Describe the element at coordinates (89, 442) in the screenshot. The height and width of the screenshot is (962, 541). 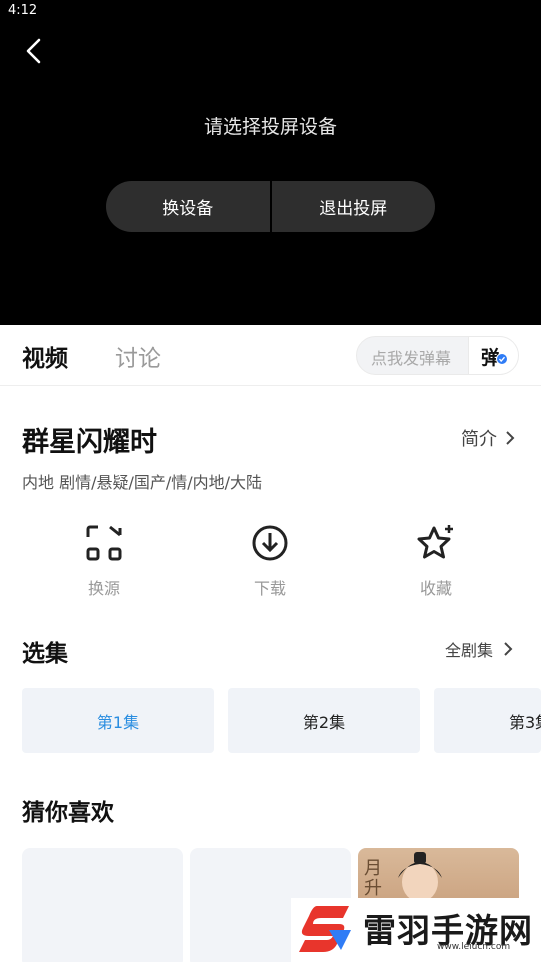
I see `show-title: 群星闪耀时` at that location.